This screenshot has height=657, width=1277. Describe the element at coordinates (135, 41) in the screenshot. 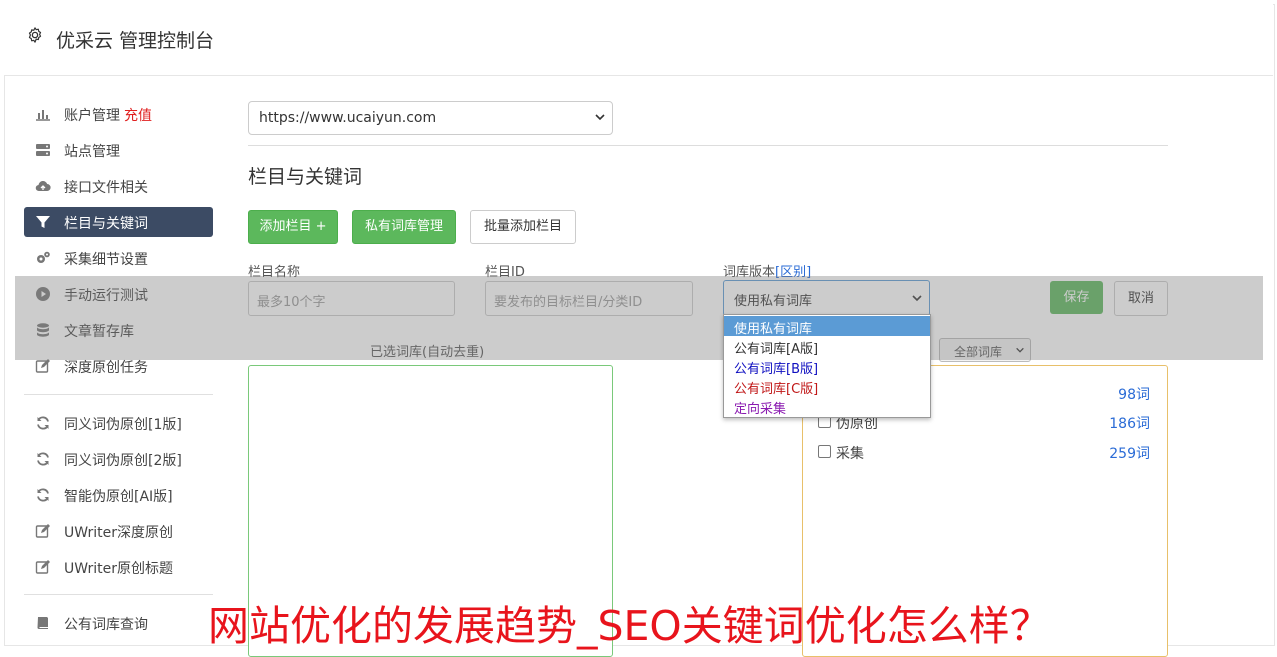

I see `app-title: 优采云 管理控制台` at that location.